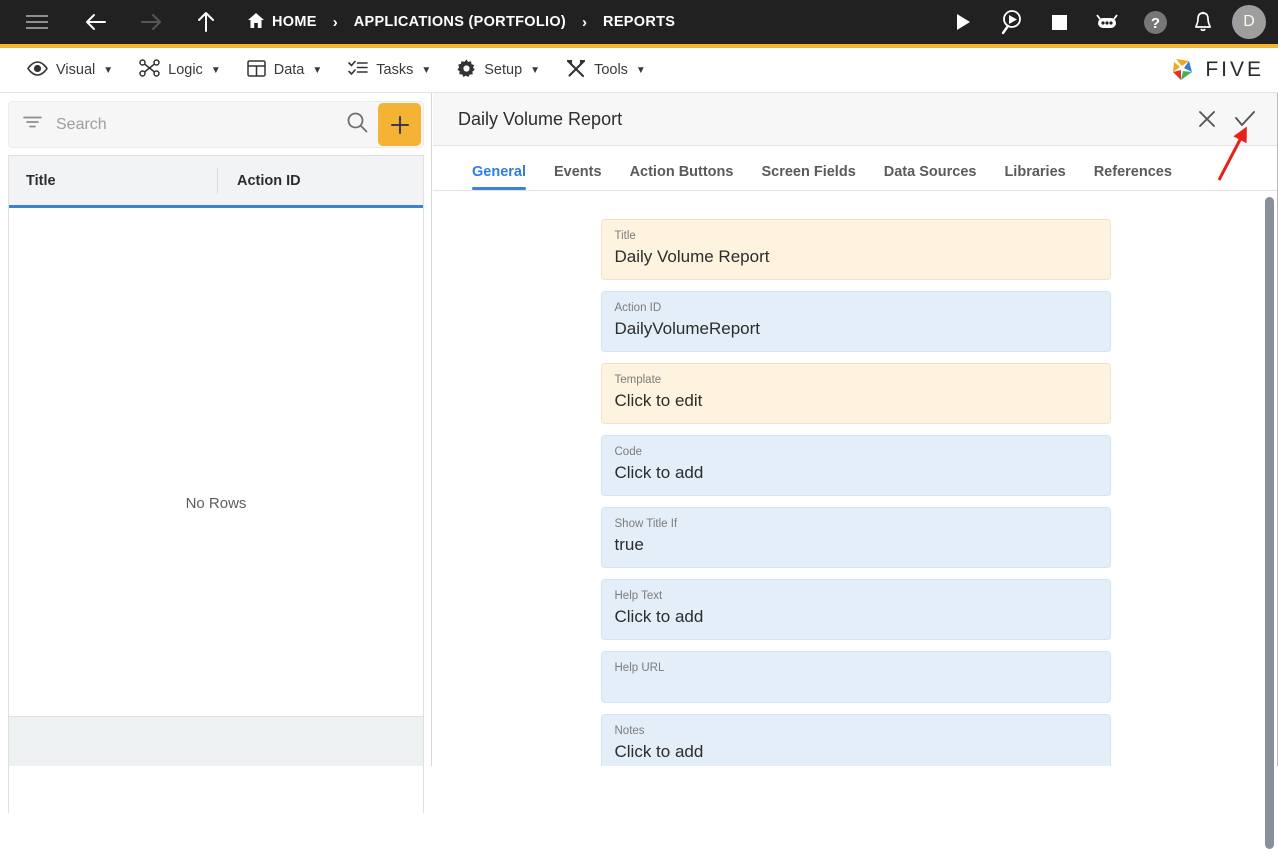 Image resolution: width=1278 pixels, height=855 pixels. What do you see at coordinates (855, 537) in the screenshot?
I see `field-show-title-if: Show Title If true` at bounding box center [855, 537].